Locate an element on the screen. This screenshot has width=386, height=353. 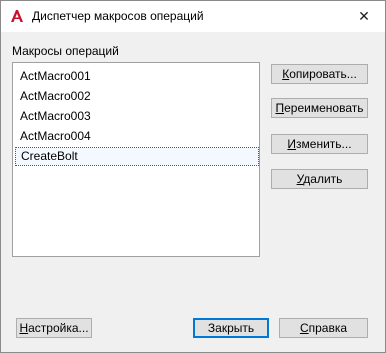
list-item-selected: CreateBolt is located at coordinates (137, 156).